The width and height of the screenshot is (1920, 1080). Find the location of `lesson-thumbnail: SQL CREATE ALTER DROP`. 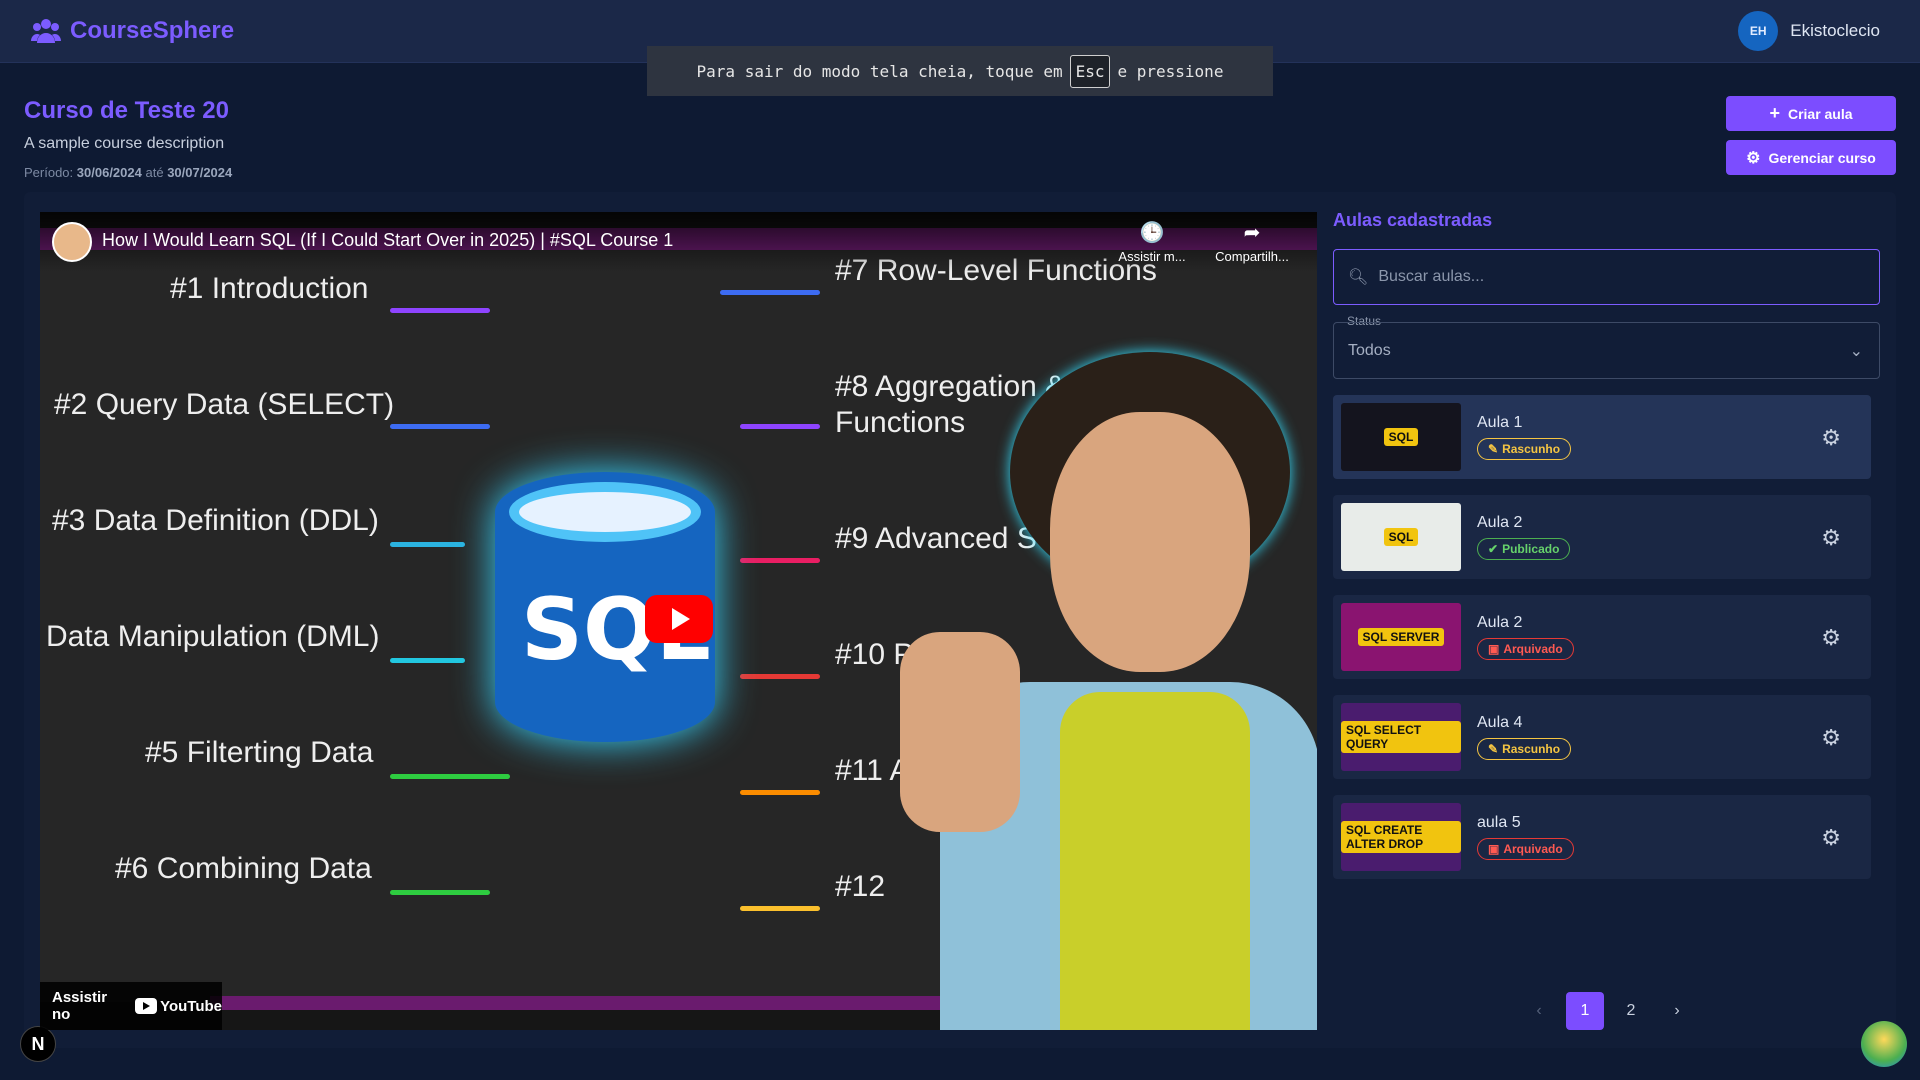

lesson-thumbnail: SQL CREATE ALTER DROP is located at coordinates (1401, 837).